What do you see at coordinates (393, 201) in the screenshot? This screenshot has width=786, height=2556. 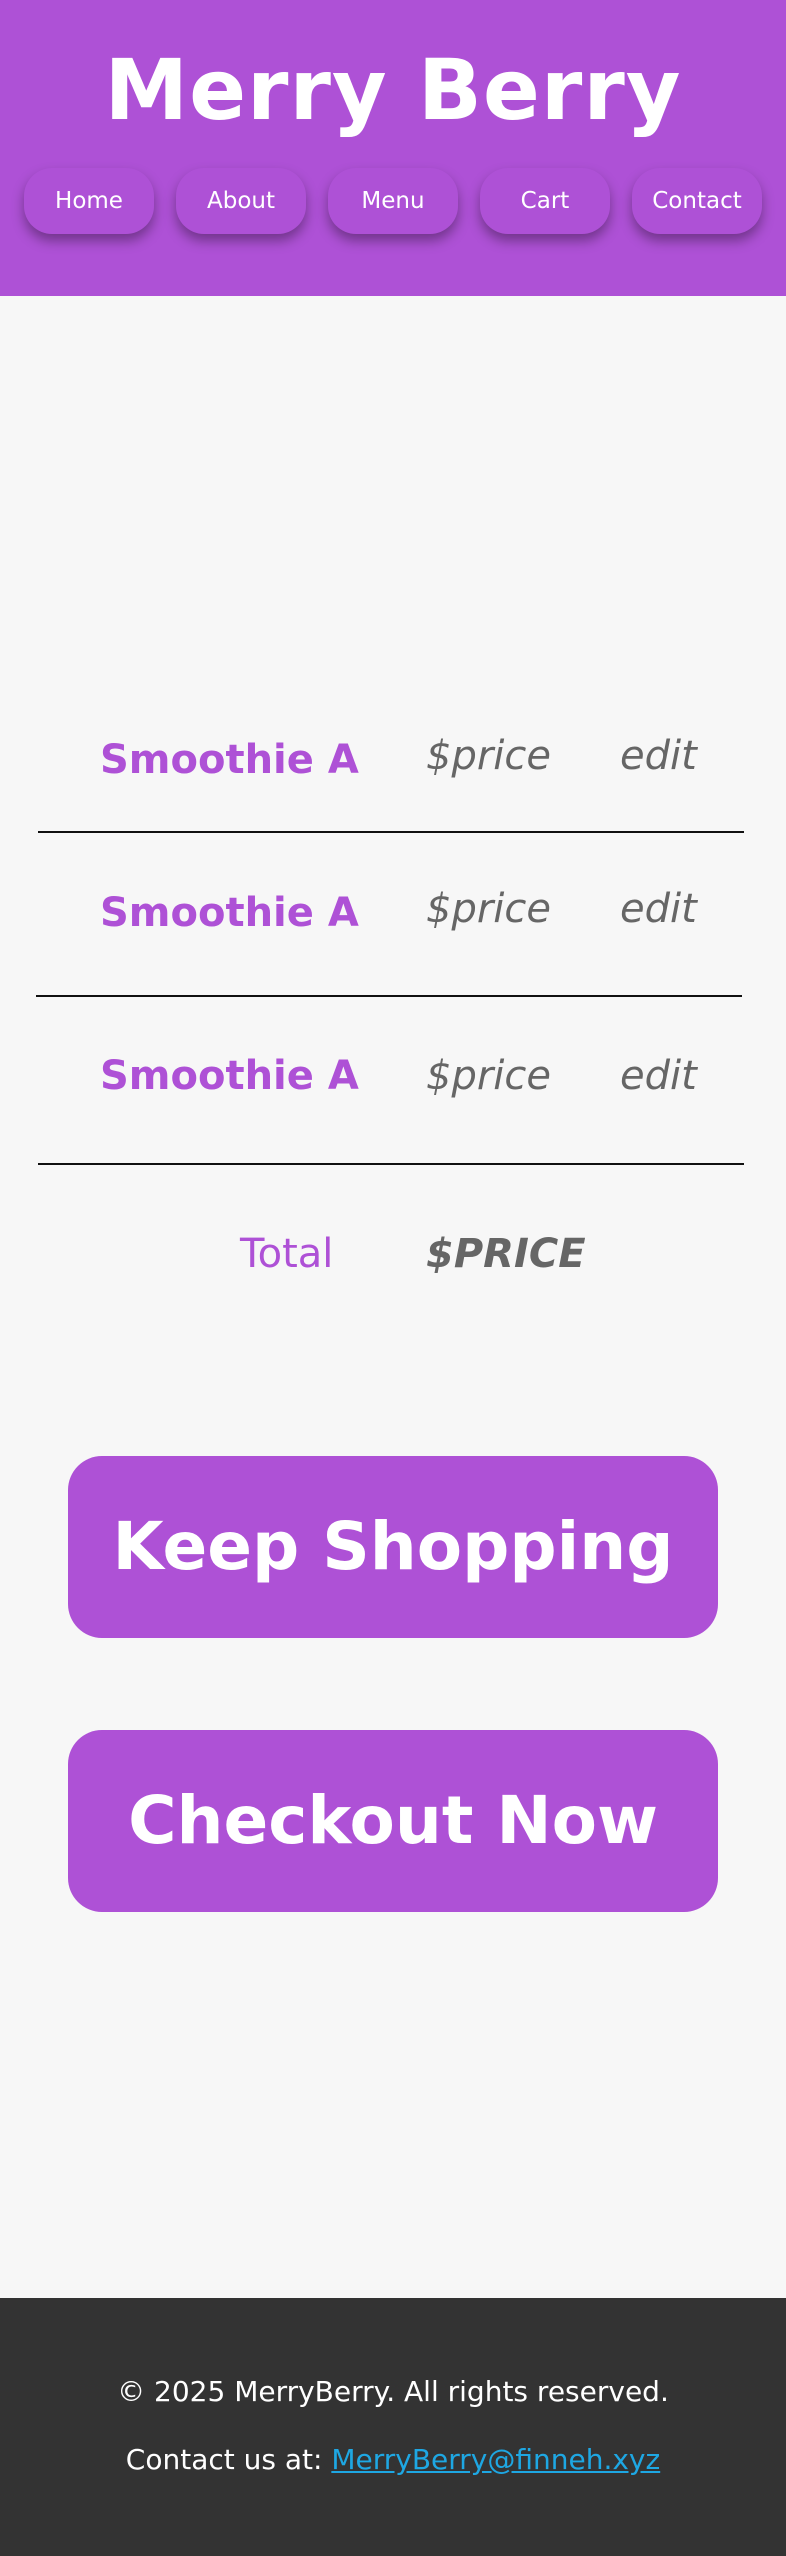 I see `nav-menu-button: Menu` at bounding box center [393, 201].